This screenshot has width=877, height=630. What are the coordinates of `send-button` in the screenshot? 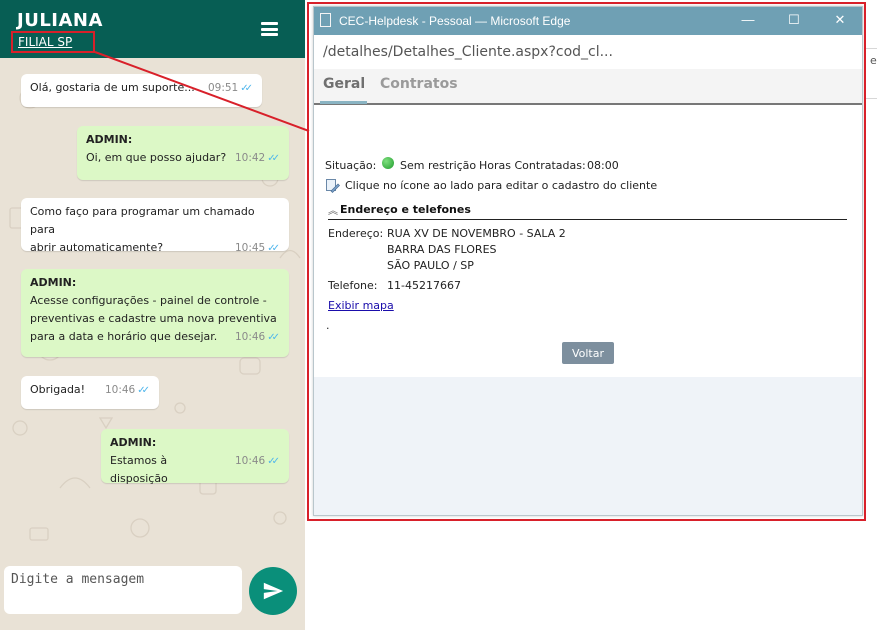 It's located at (273, 591).